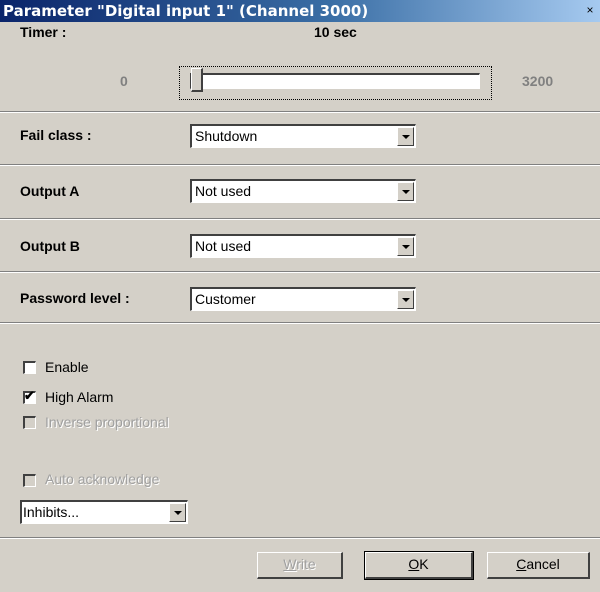 The image size is (600, 592). I want to click on output-b-select: Not used, so click(303, 246).